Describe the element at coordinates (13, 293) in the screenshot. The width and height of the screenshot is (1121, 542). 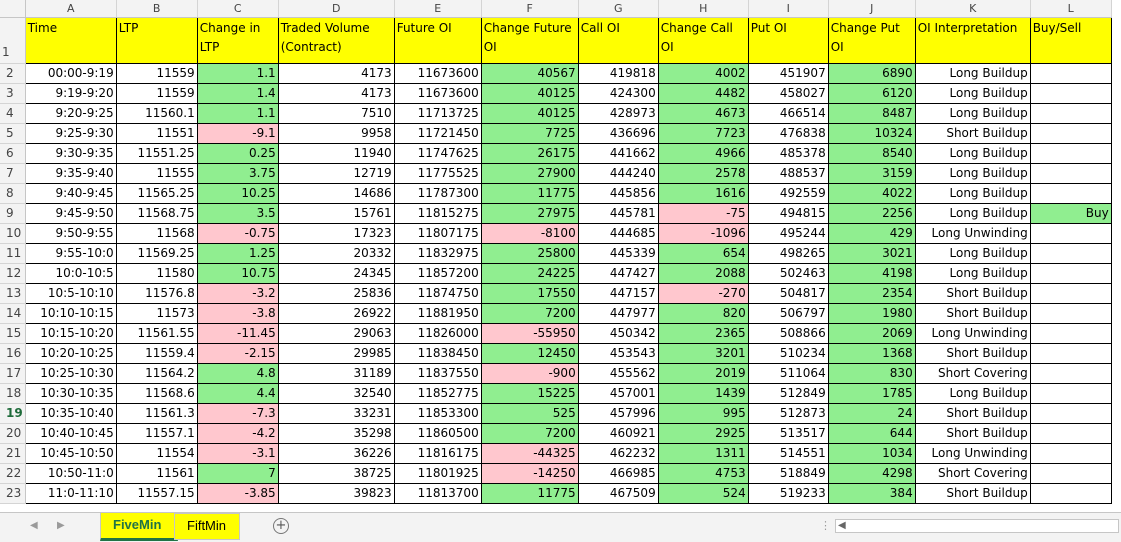
I see `row-number: 13` at that location.